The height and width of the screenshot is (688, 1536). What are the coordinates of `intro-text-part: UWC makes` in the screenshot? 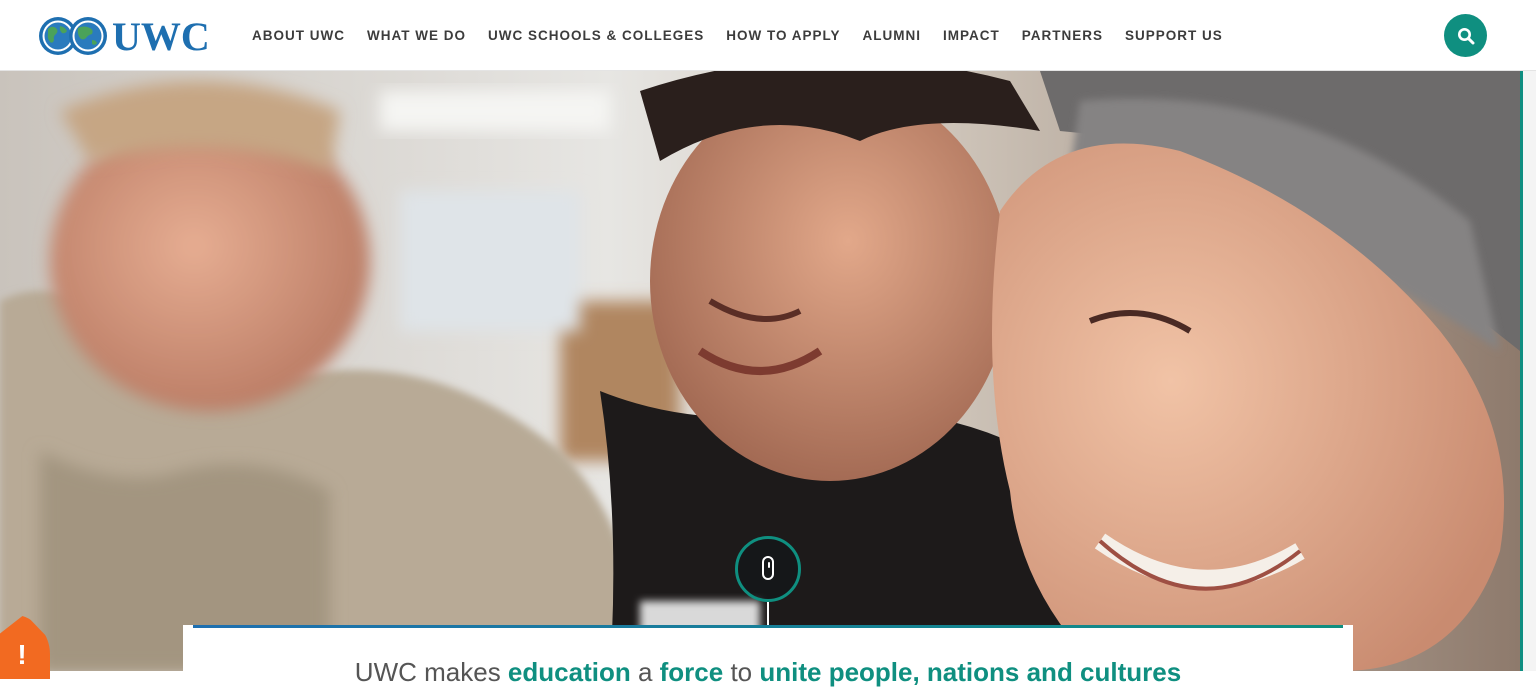 It's located at (431, 672).